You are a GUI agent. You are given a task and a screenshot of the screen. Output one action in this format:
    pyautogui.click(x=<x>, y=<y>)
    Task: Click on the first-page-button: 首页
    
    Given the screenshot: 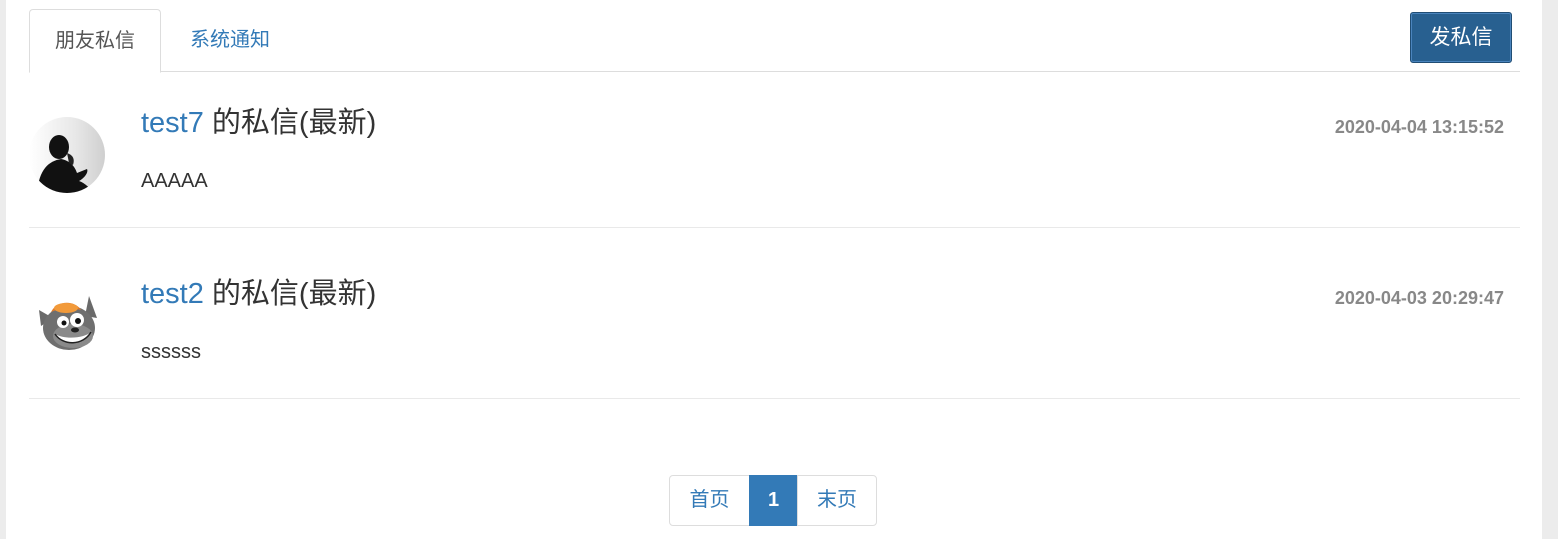 What is the action you would take?
    pyautogui.click(x=709, y=500)
    